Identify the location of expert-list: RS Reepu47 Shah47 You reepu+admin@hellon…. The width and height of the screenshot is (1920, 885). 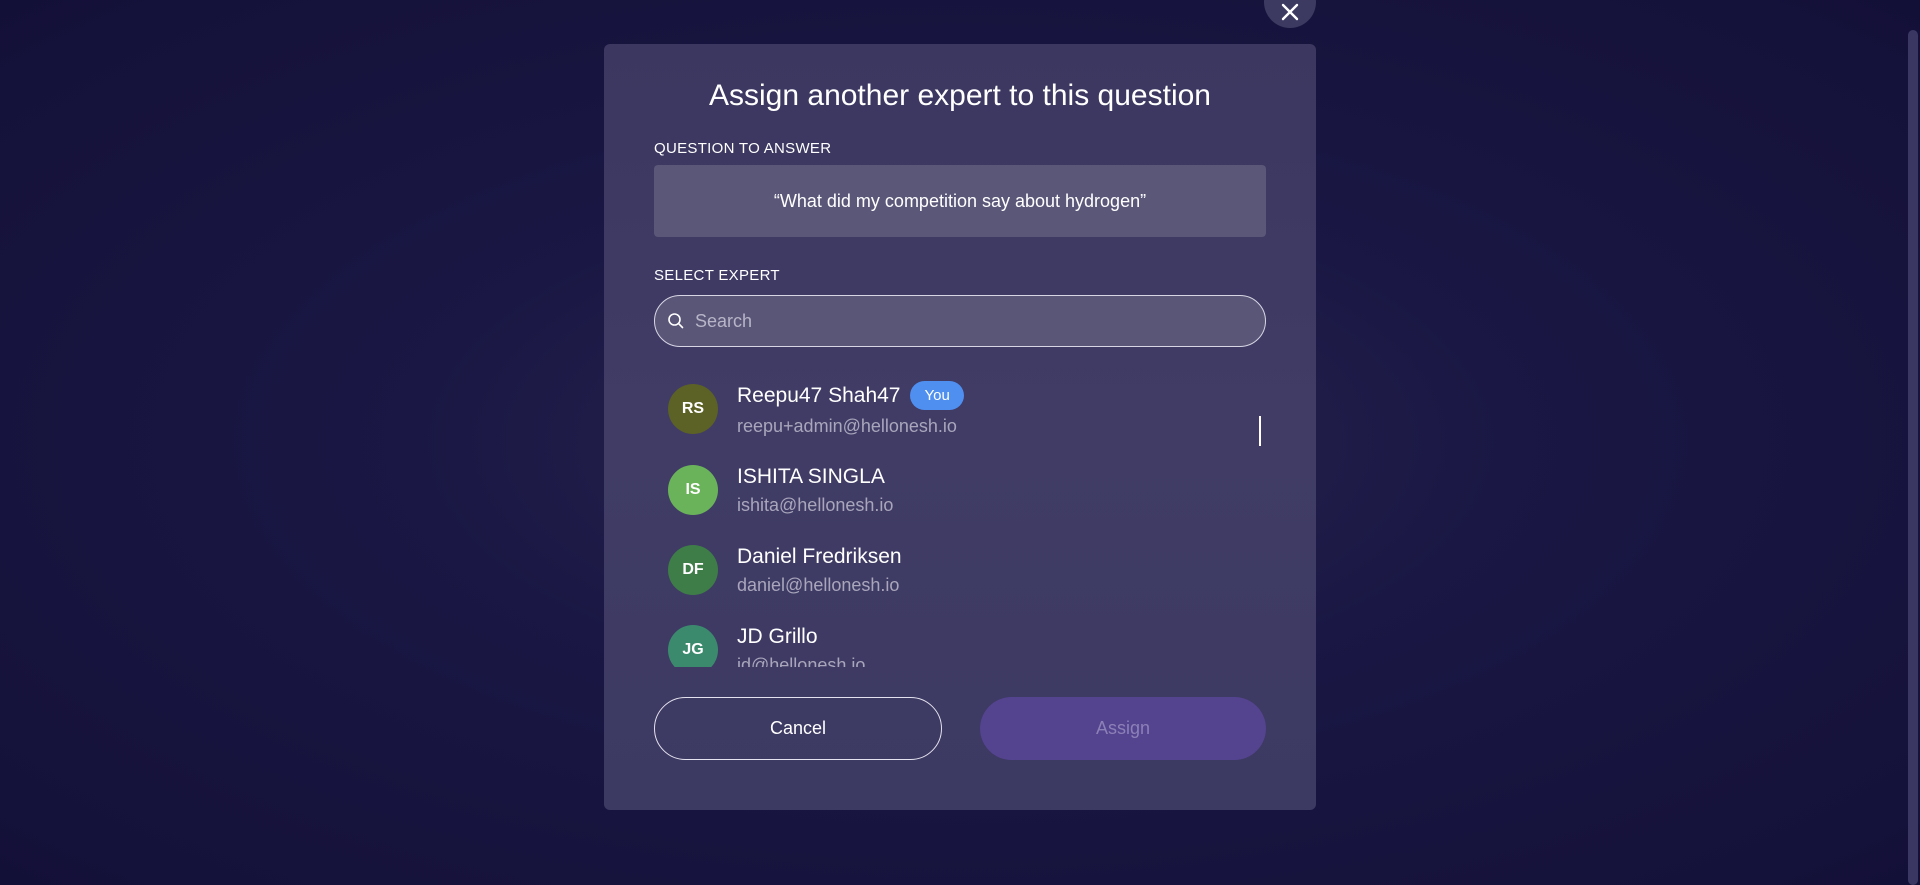
(960, 518).